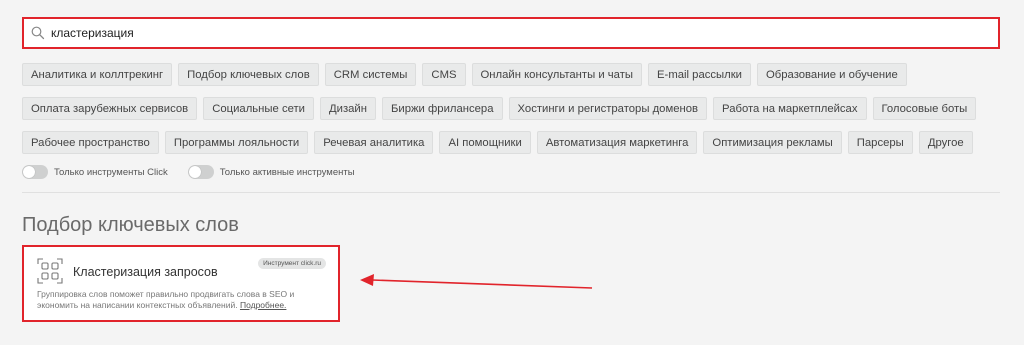 The height and width of the screenshot is (345, 1024). I want to click on tag-crm: CRM системы, so click(370, 74).